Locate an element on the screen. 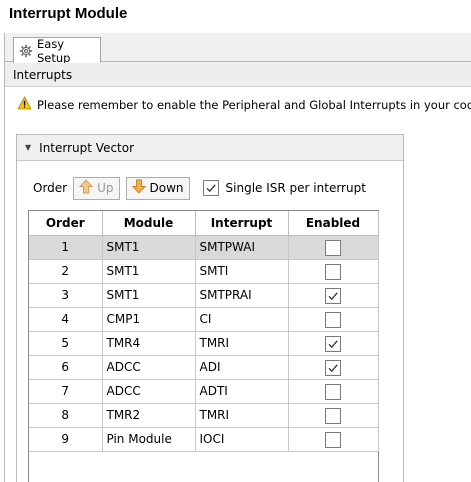 The width and height of the screenshot is (471, 482). move-down-button: Down is located at coordinates (157, 188).